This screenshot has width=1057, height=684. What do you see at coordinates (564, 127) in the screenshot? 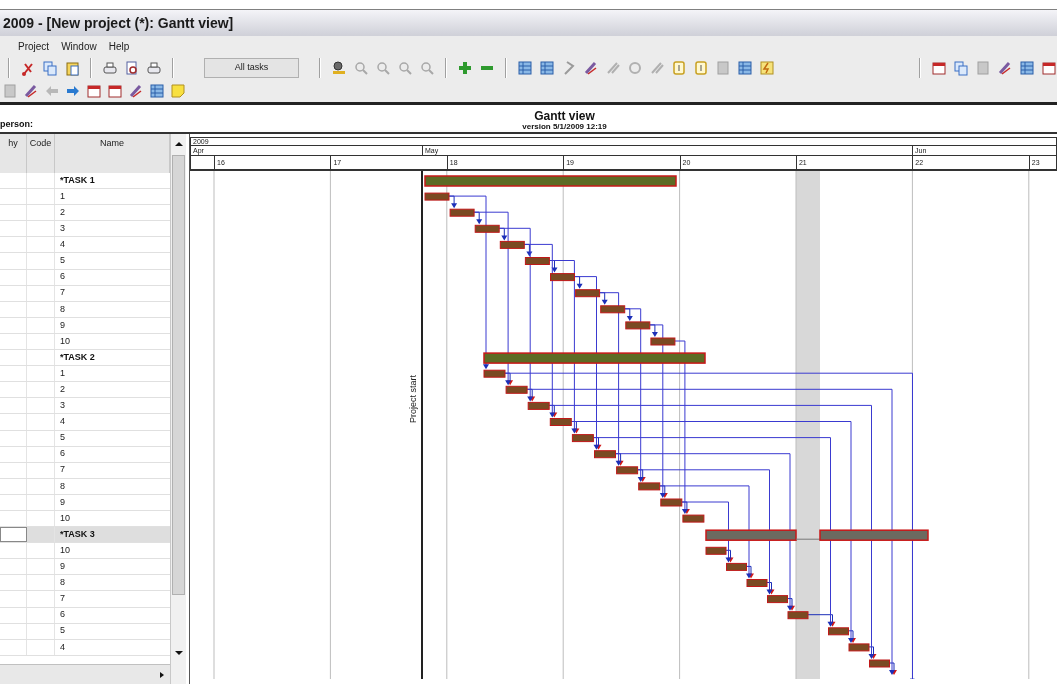
I see `report-subtitle: version 5/1/2009 12:19` at bounding box center [564, 127].